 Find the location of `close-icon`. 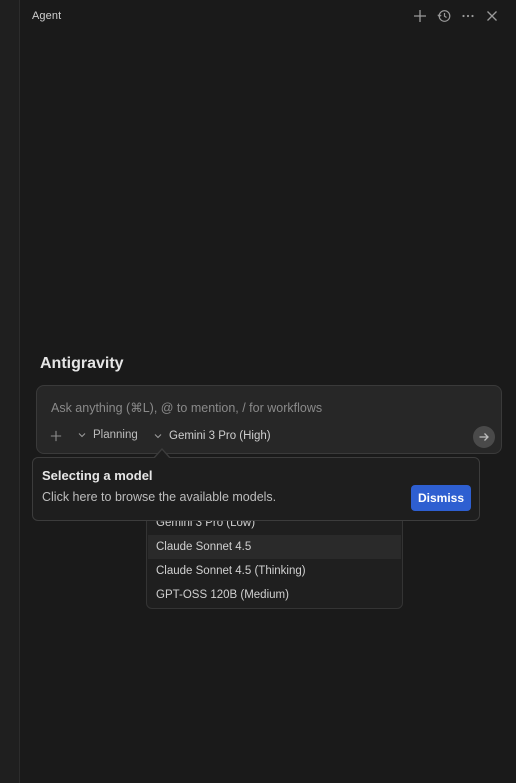

close-icon is located at coordinates (492, 16).